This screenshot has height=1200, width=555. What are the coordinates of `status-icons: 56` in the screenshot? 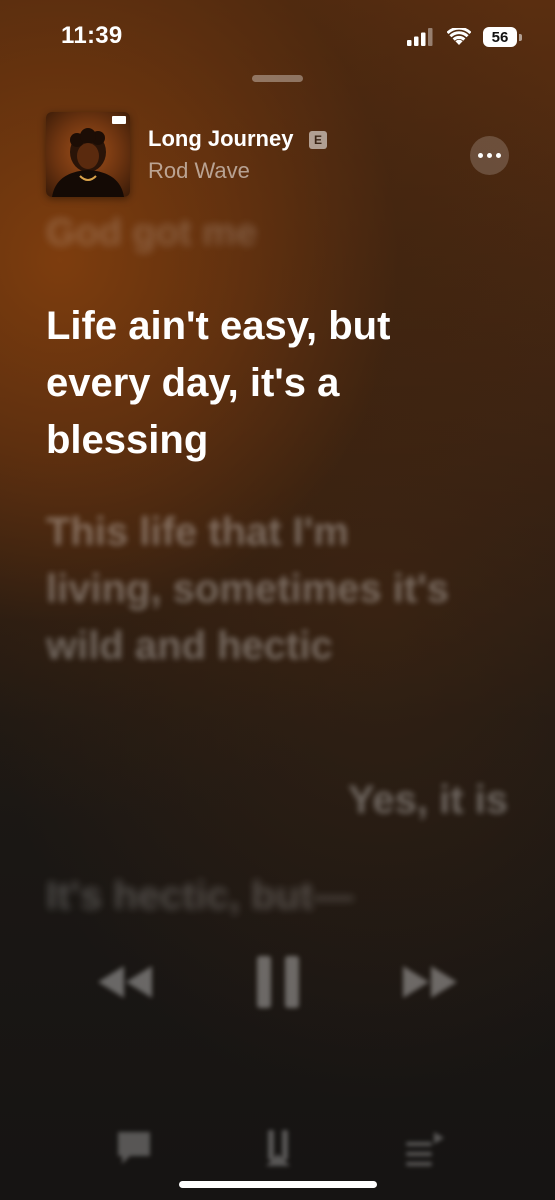 It's located at (464, 37).